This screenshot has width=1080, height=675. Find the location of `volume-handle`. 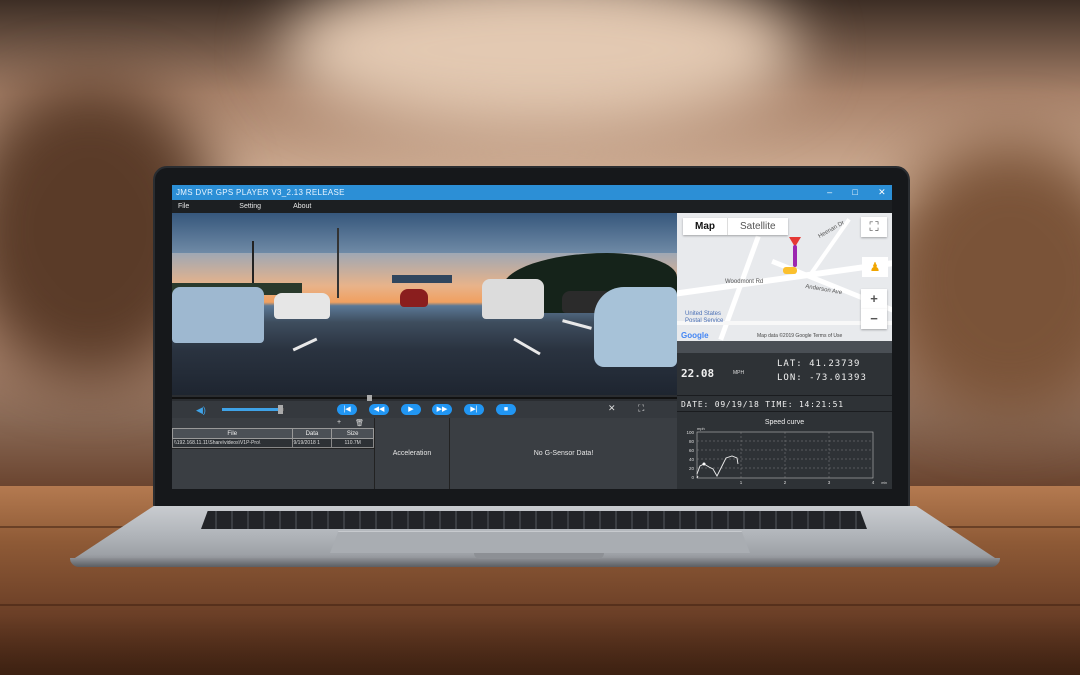

volume-handle is located at coordinates (280, 409).